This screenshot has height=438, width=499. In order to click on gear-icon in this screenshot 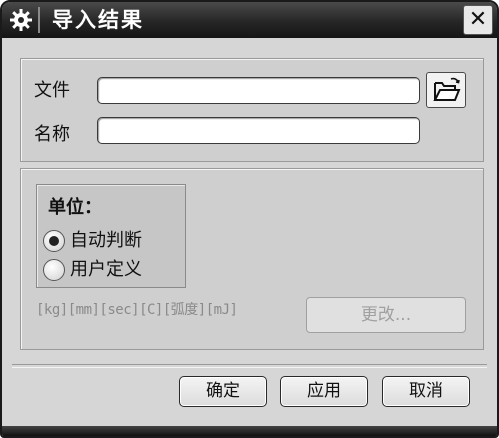, I will do `click(21, 20)`.